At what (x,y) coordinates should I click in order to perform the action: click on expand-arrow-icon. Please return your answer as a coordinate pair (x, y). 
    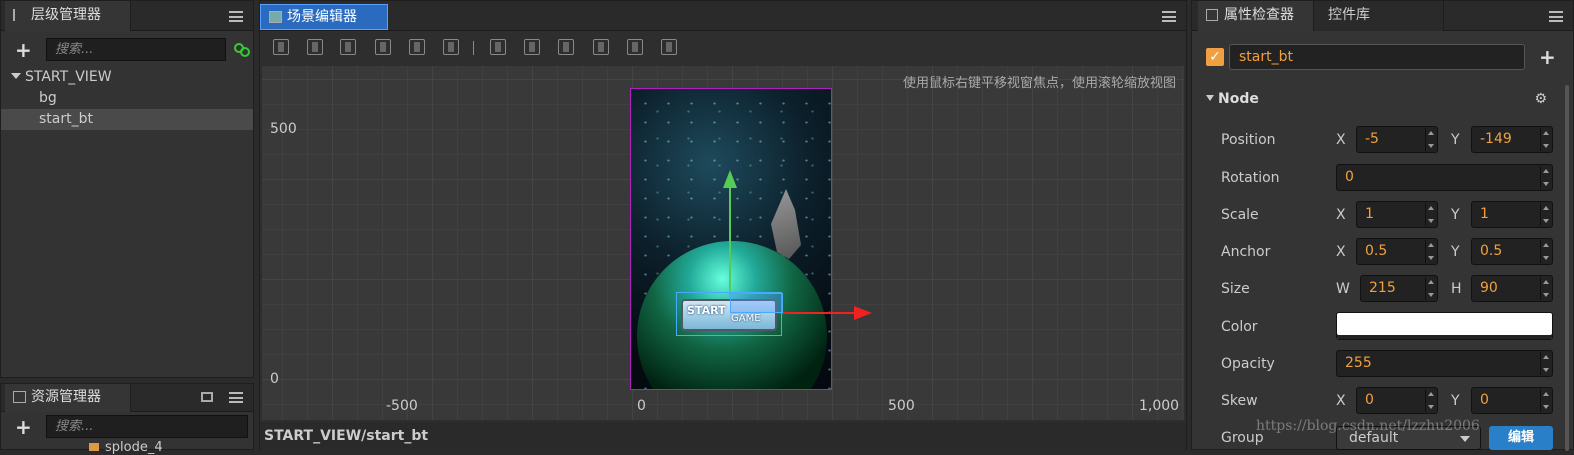
    Looking at the image, I should click on (16, 76).